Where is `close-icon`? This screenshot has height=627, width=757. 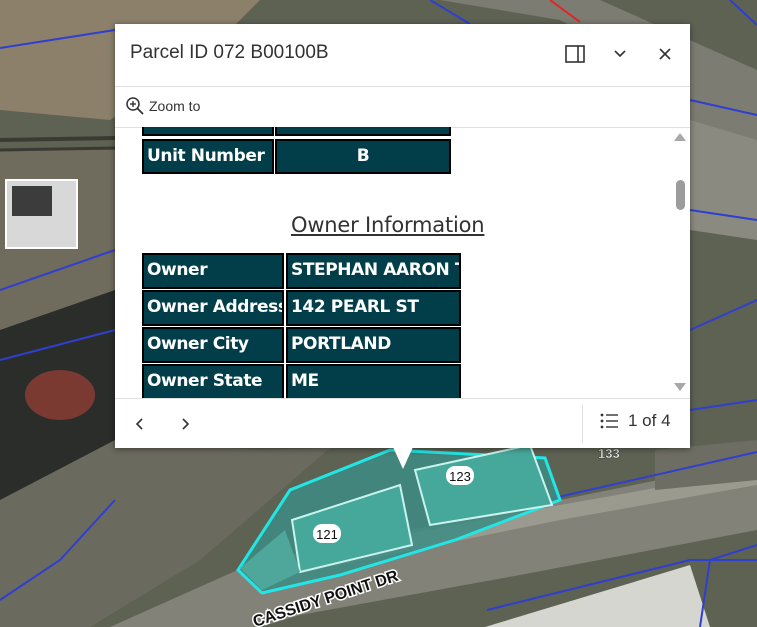 close-icon is located at coordinates (665, 54).